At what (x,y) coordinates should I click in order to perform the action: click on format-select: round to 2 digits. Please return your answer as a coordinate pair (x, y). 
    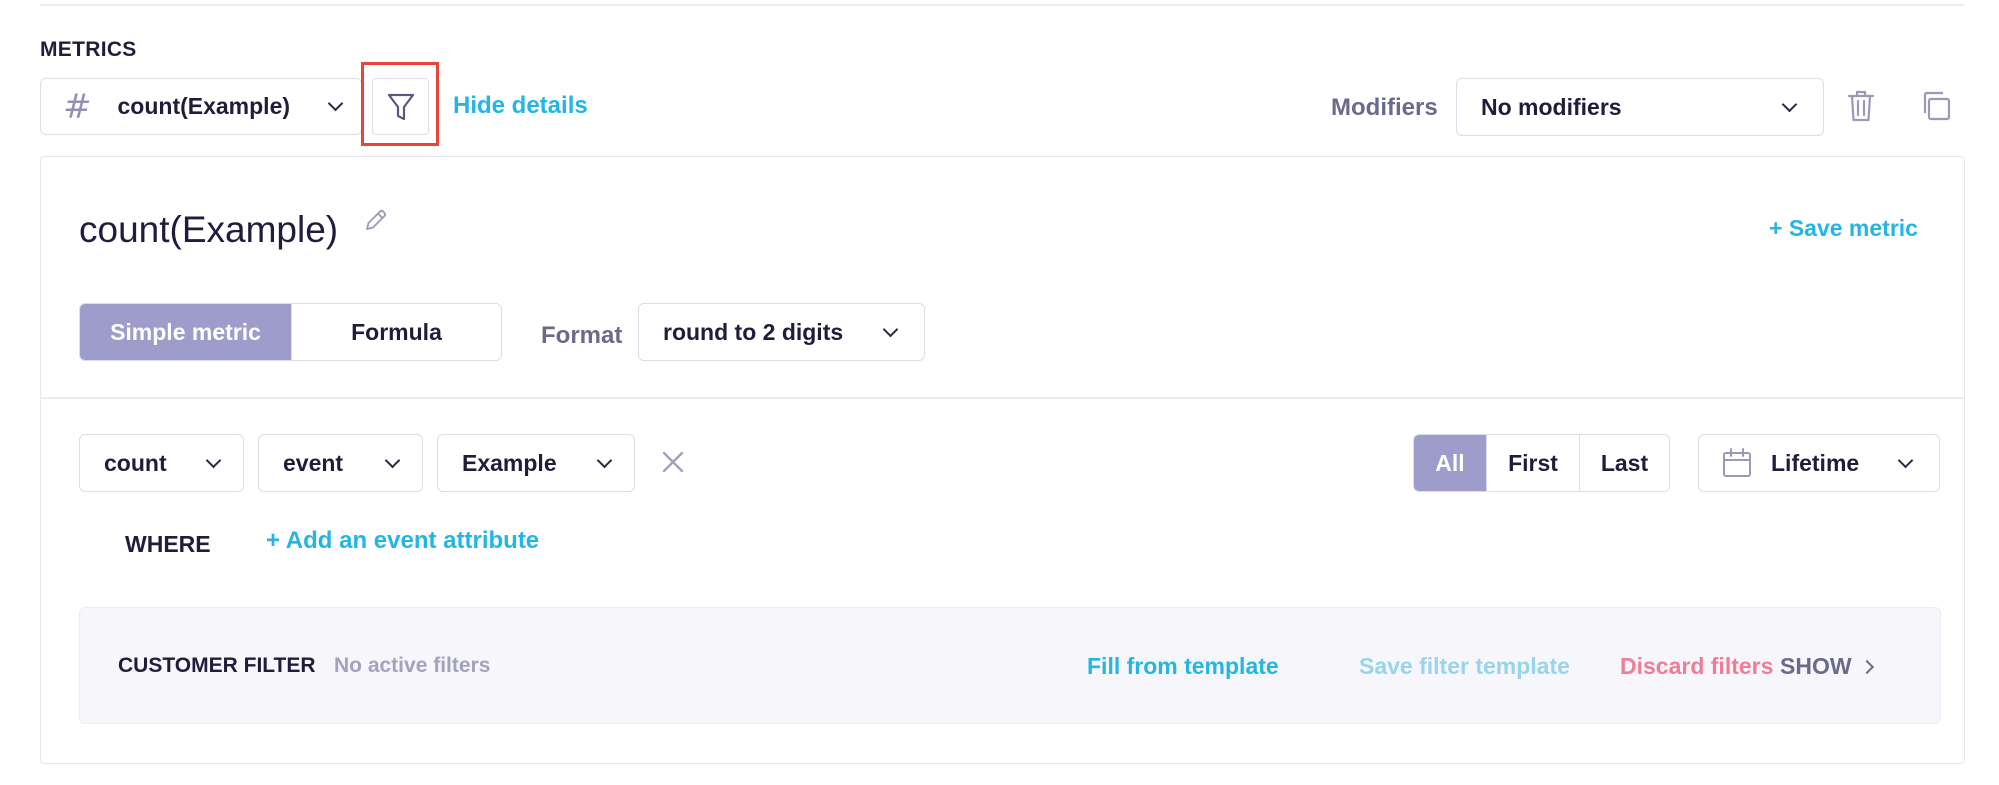
    Looking at the image, I should click on (781, 332).